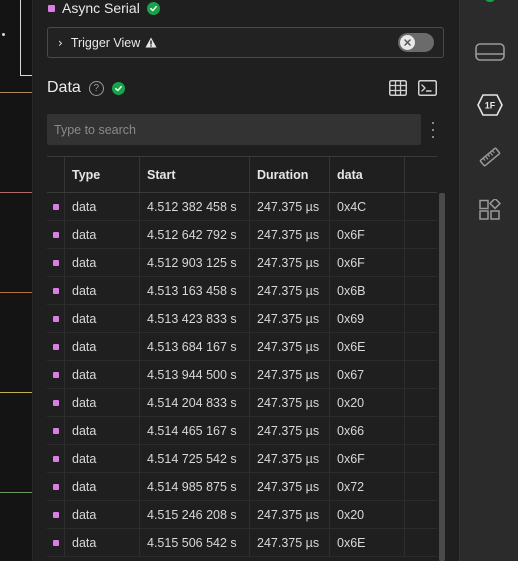  Describe the element at coordinates (242, 207) in the screenshot. I see `table-row: data 4.512 382 458 s 247.375 µs 0x4C` at that location.